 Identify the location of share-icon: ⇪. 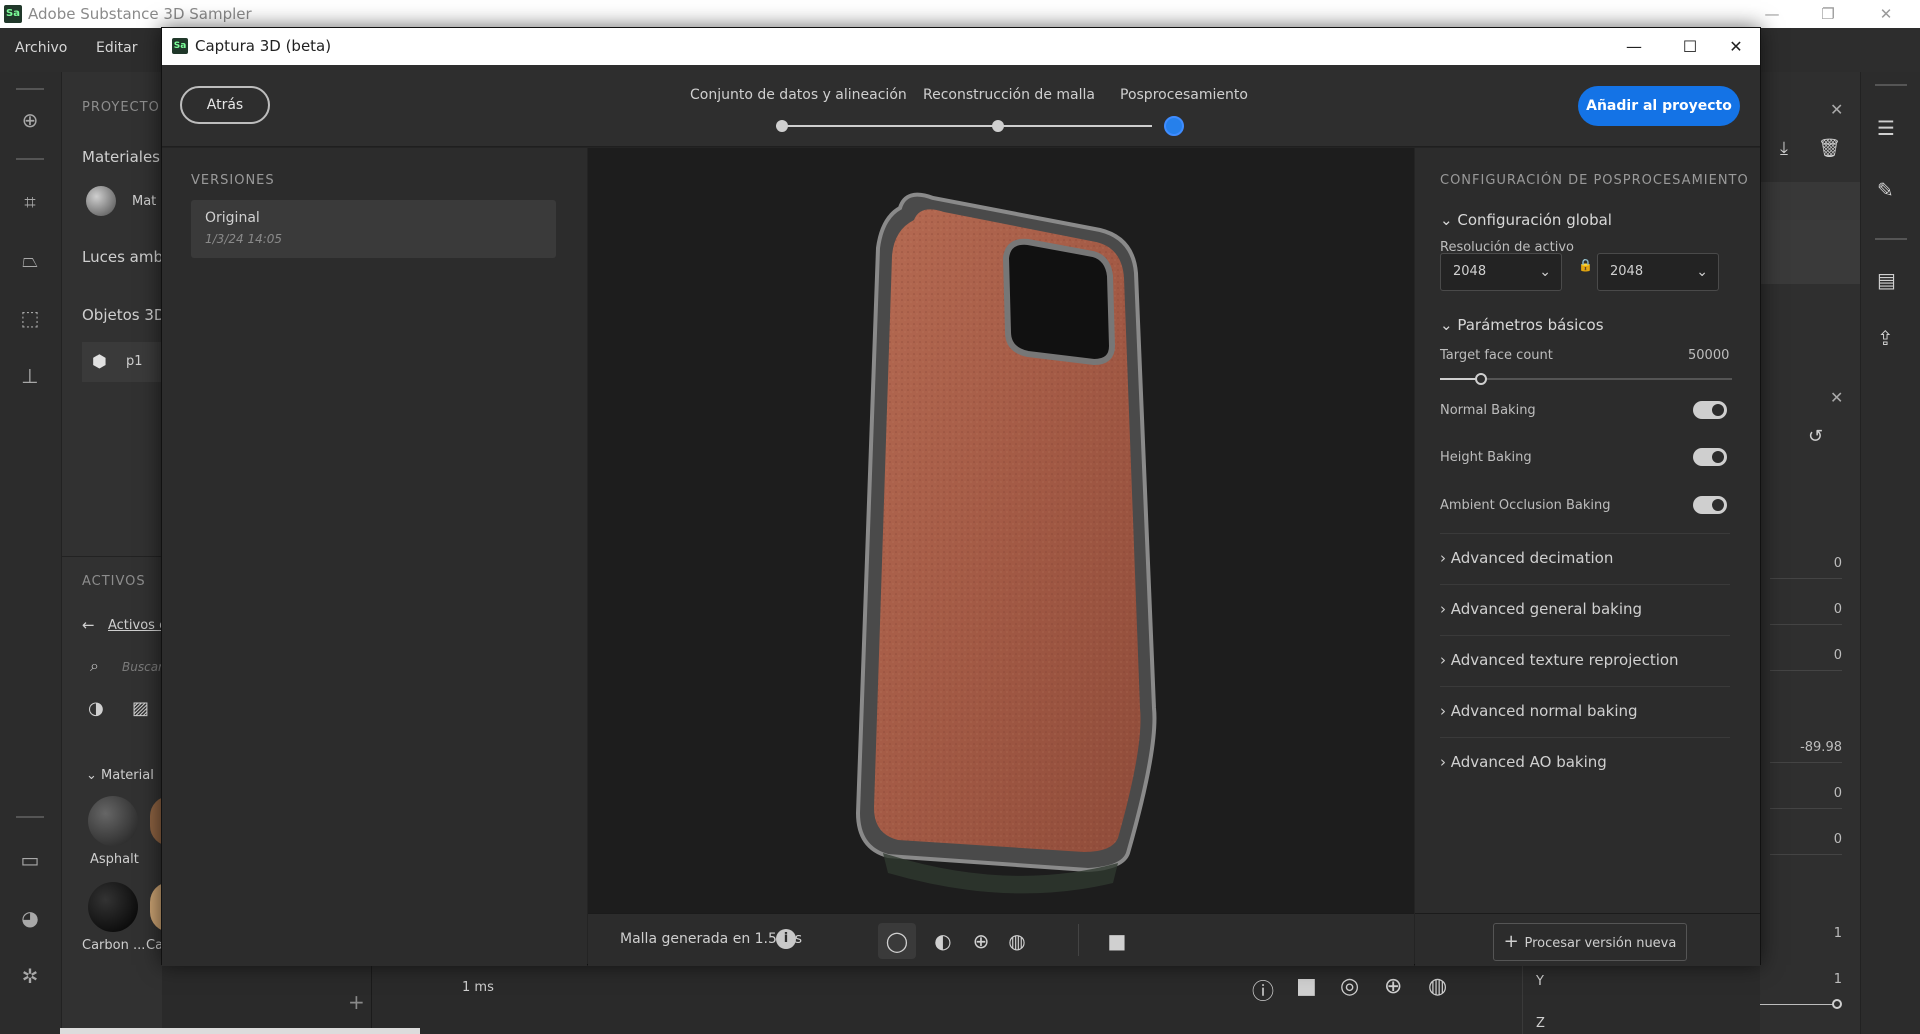
(1885, 338).